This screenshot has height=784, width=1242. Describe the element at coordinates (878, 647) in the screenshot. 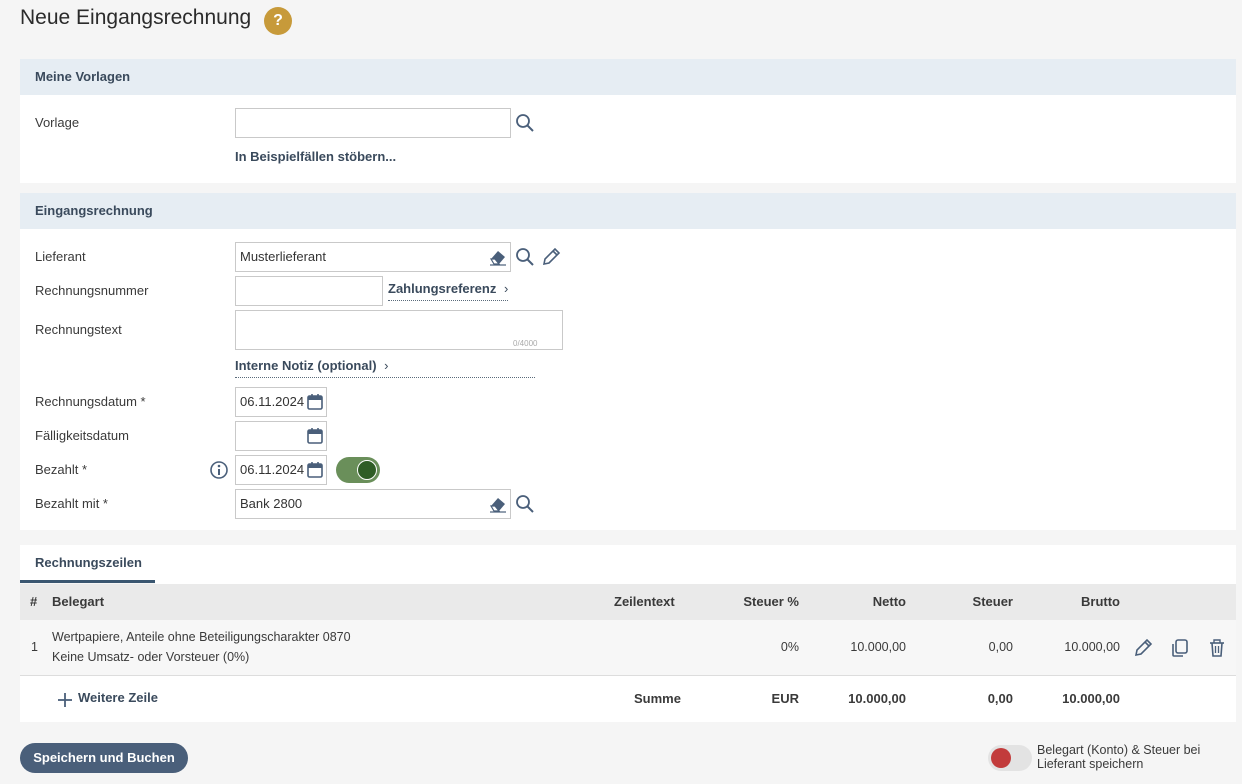

I see `row-netto: 10.000,00` at that location.